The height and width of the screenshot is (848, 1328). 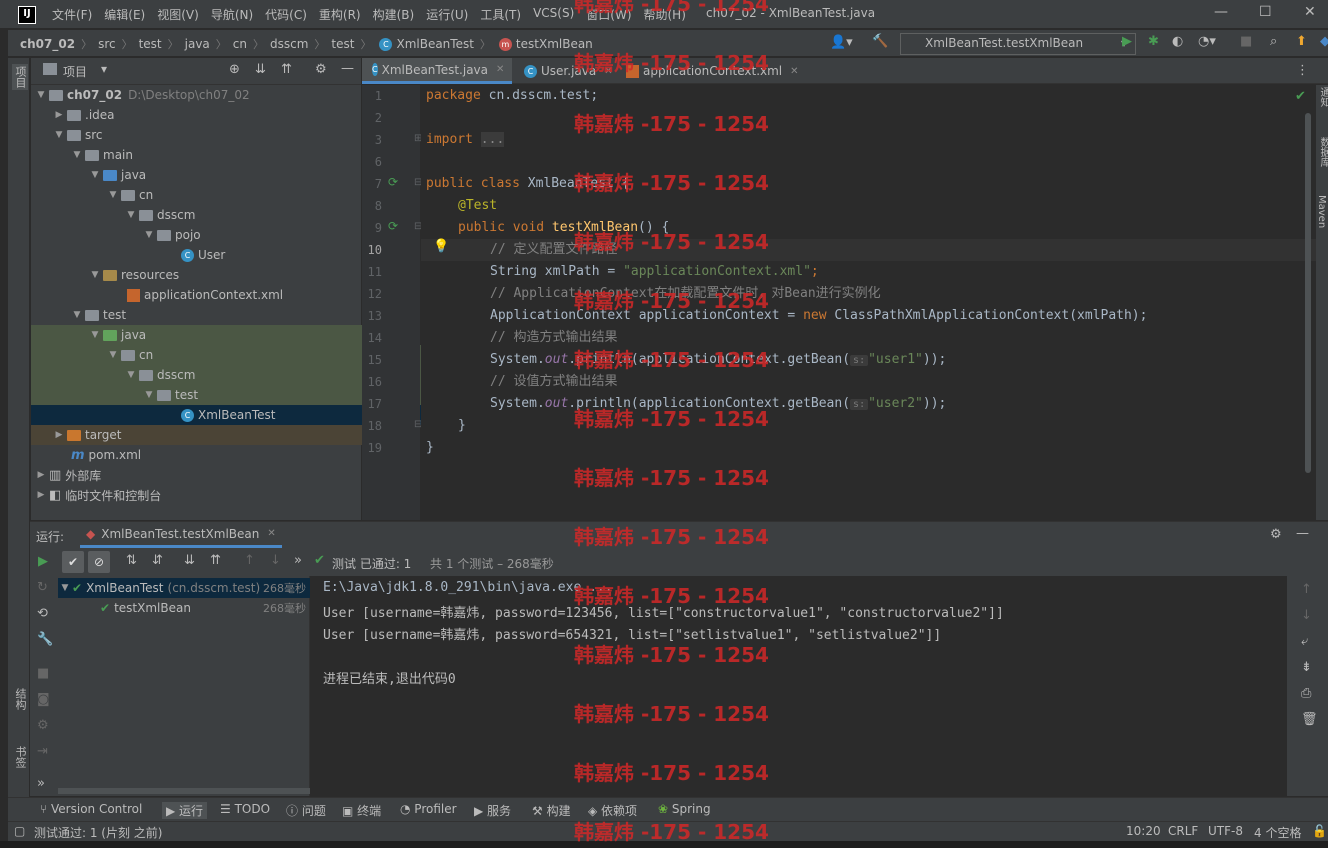 What do you see at coordinates (198, 95) in the screenshot?
I see `tree-item-project-root: ▼ ch07_02 D:\Desktop\ch07_02` at bounding box center [198, 95].